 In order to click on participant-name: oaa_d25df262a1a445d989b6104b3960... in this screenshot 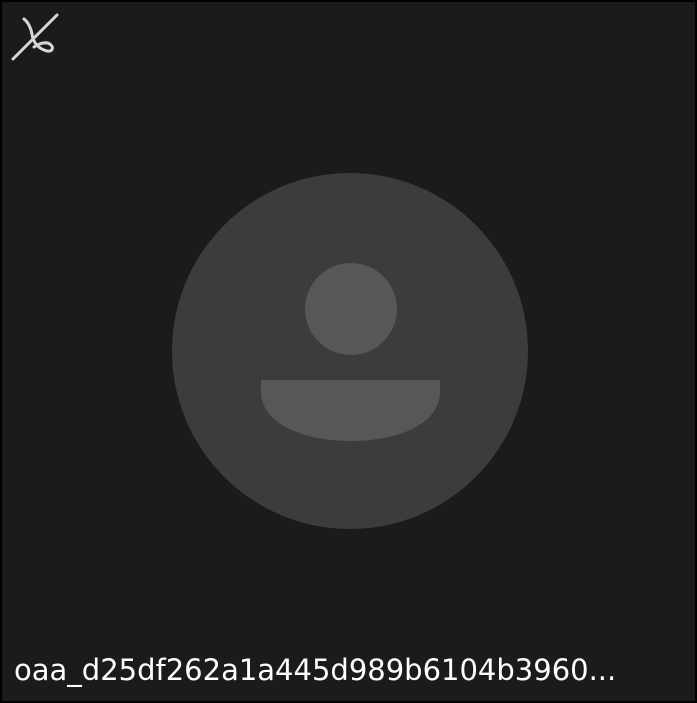, I will do `click(315, 670)`.